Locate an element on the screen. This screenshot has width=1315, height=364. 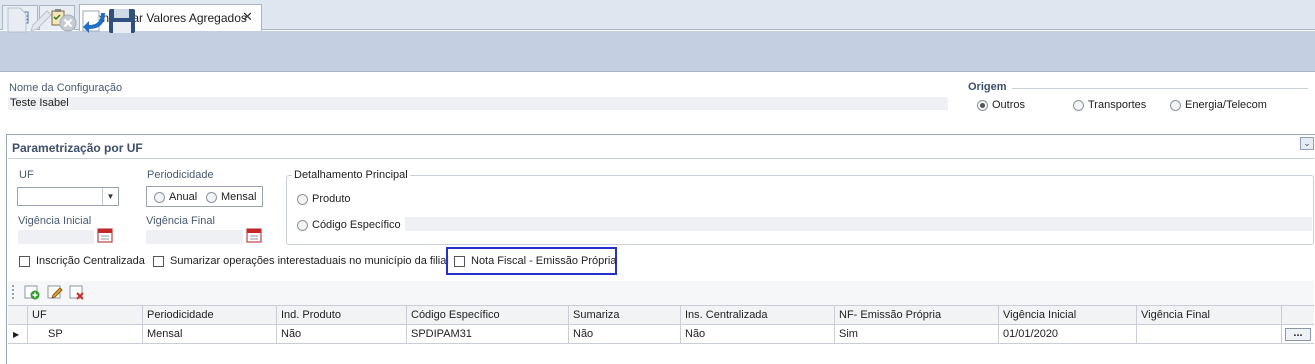
cell-vigencia-inicial: 01/01/2020 is located at coordinates (1068, 334).